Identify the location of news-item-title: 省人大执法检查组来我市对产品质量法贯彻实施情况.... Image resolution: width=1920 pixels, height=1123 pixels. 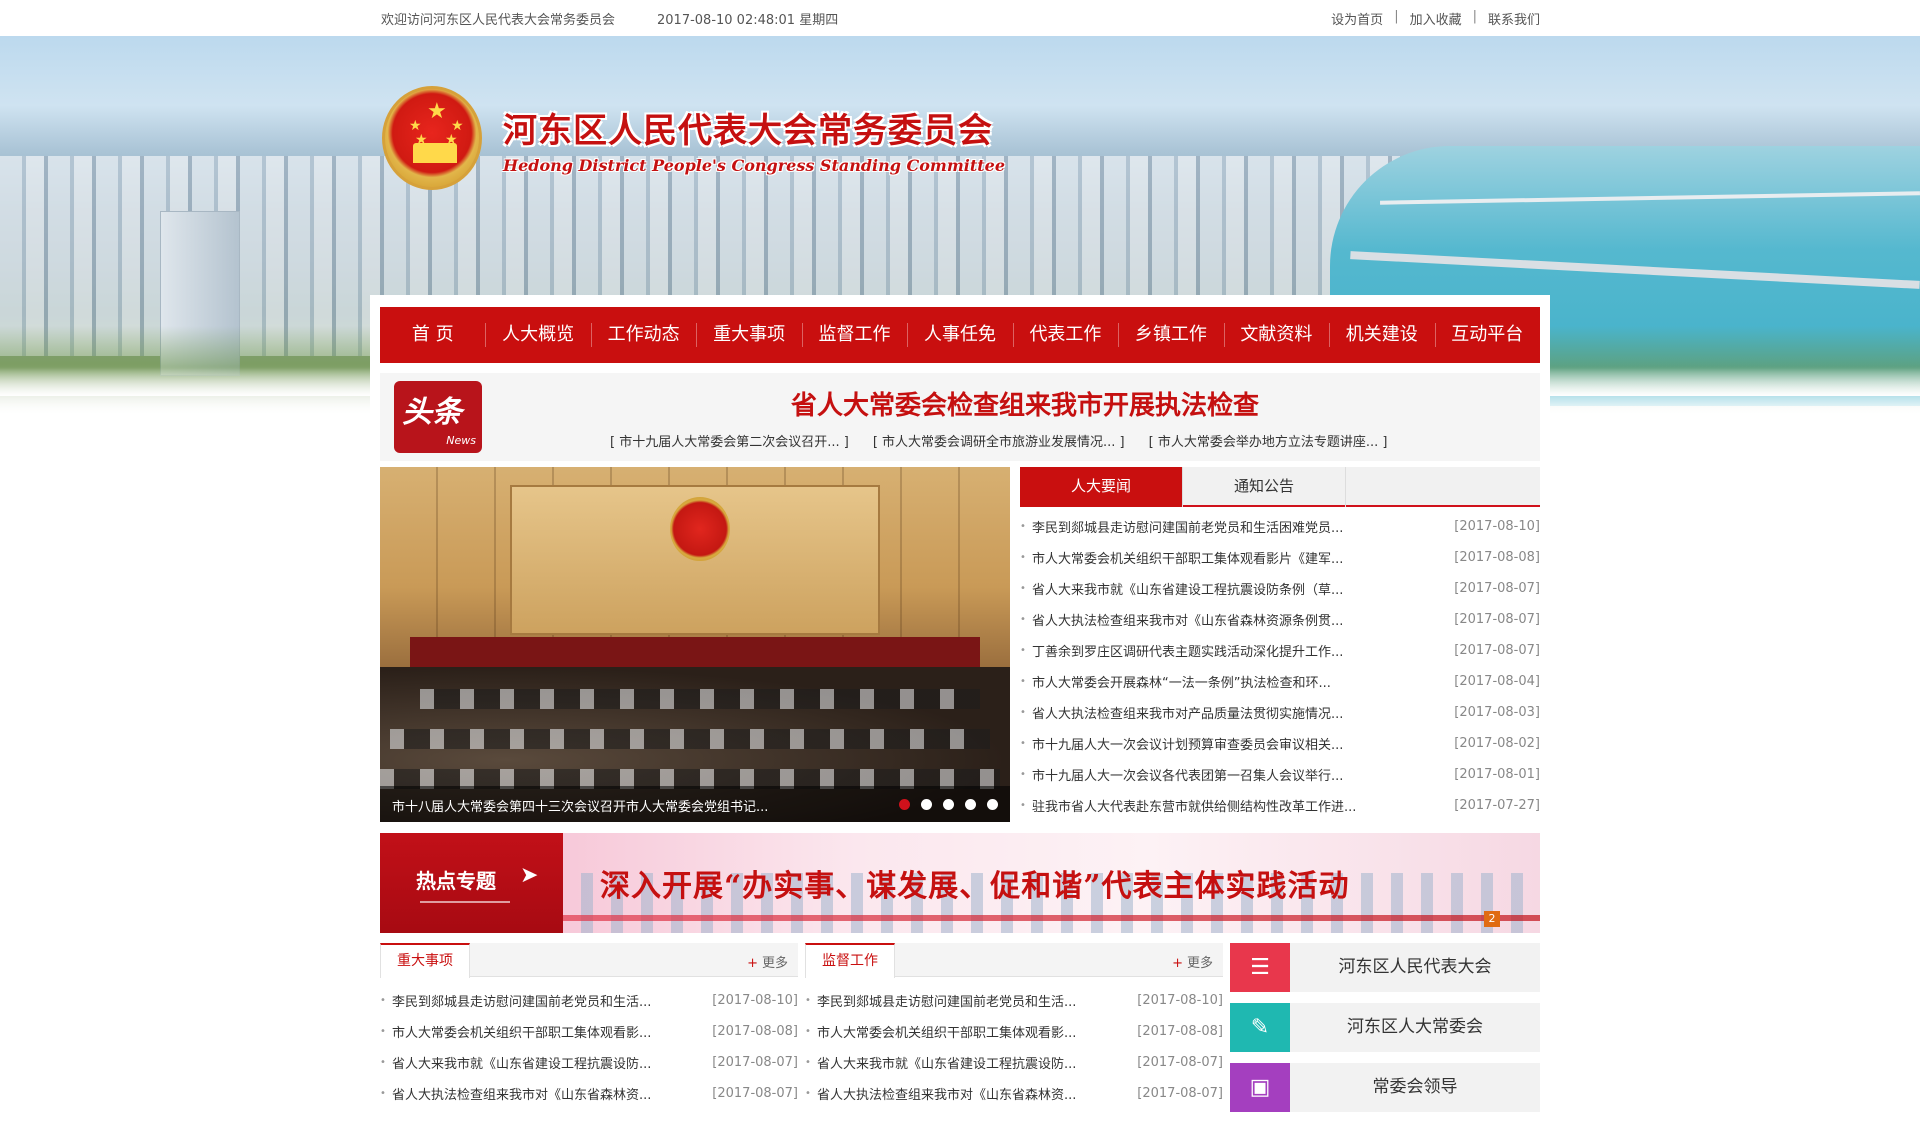
(1242, 712).